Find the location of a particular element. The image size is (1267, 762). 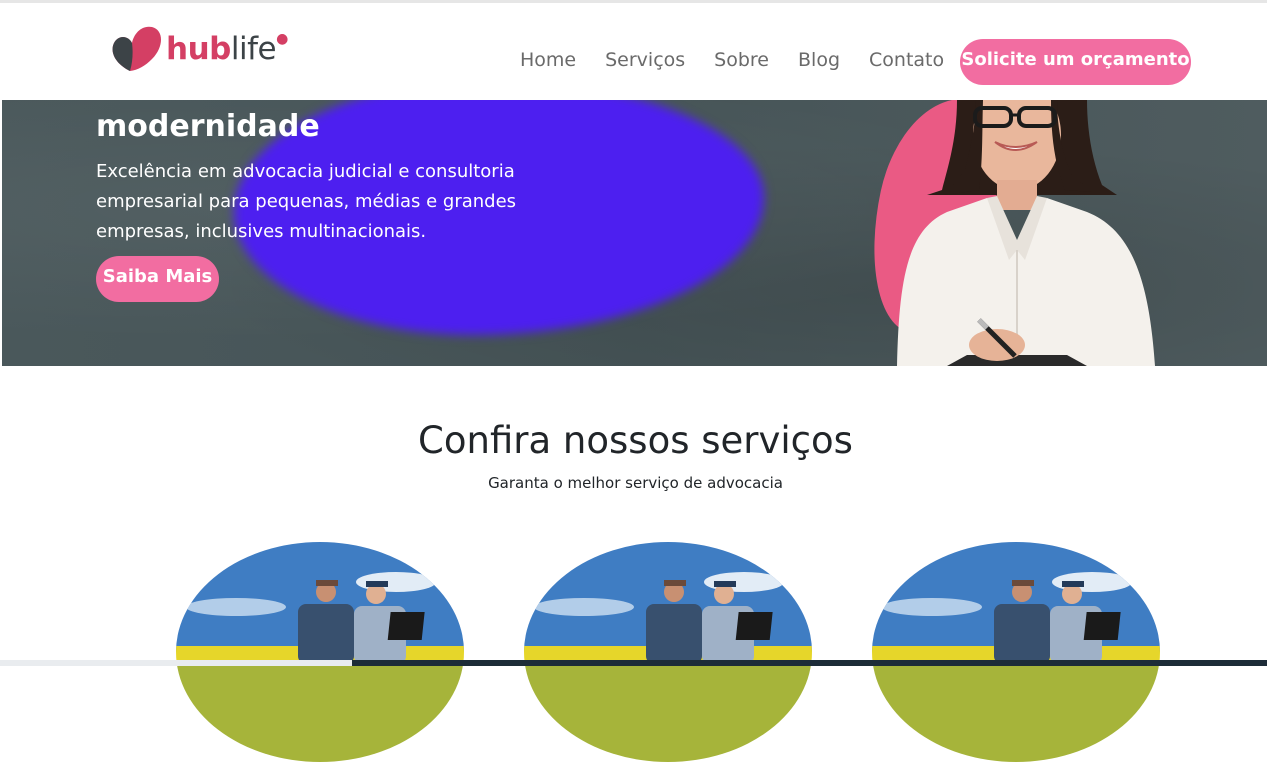

services-title: Confira nossos serviços is located at coordinates (635, 440).